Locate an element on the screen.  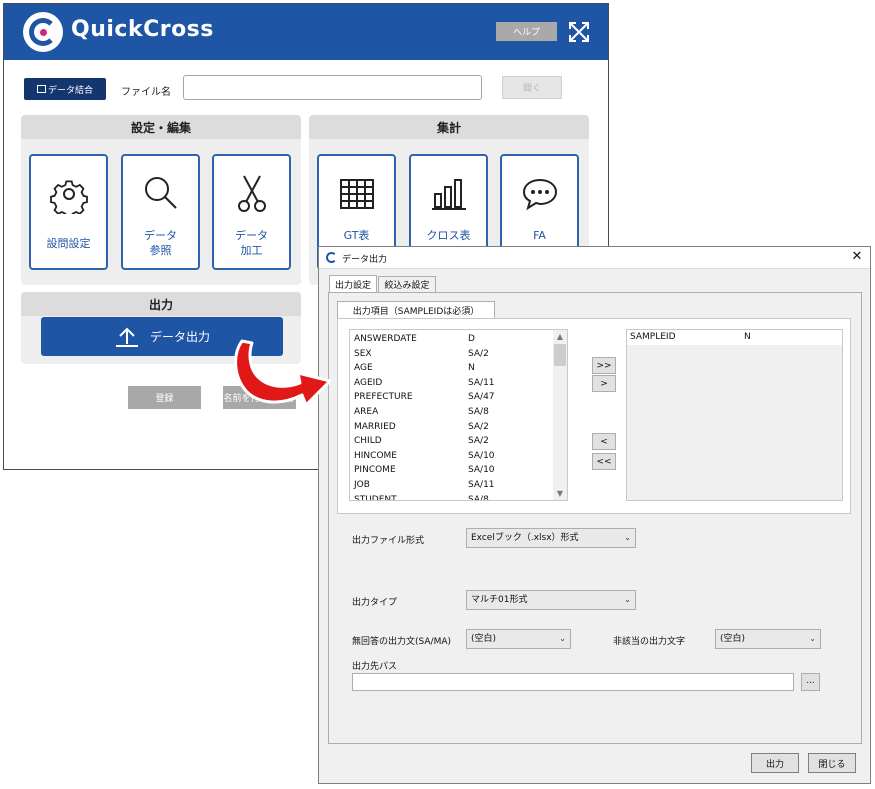
data-combine-button: データ結合 is located at coordinates (65, 89).